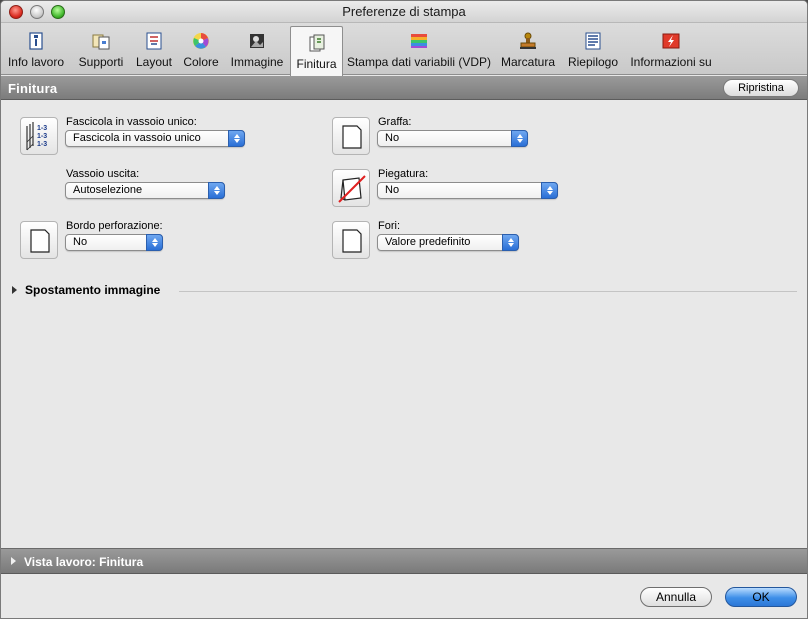  I want to click on disclosure-triangle-icon, so click(13, 561).